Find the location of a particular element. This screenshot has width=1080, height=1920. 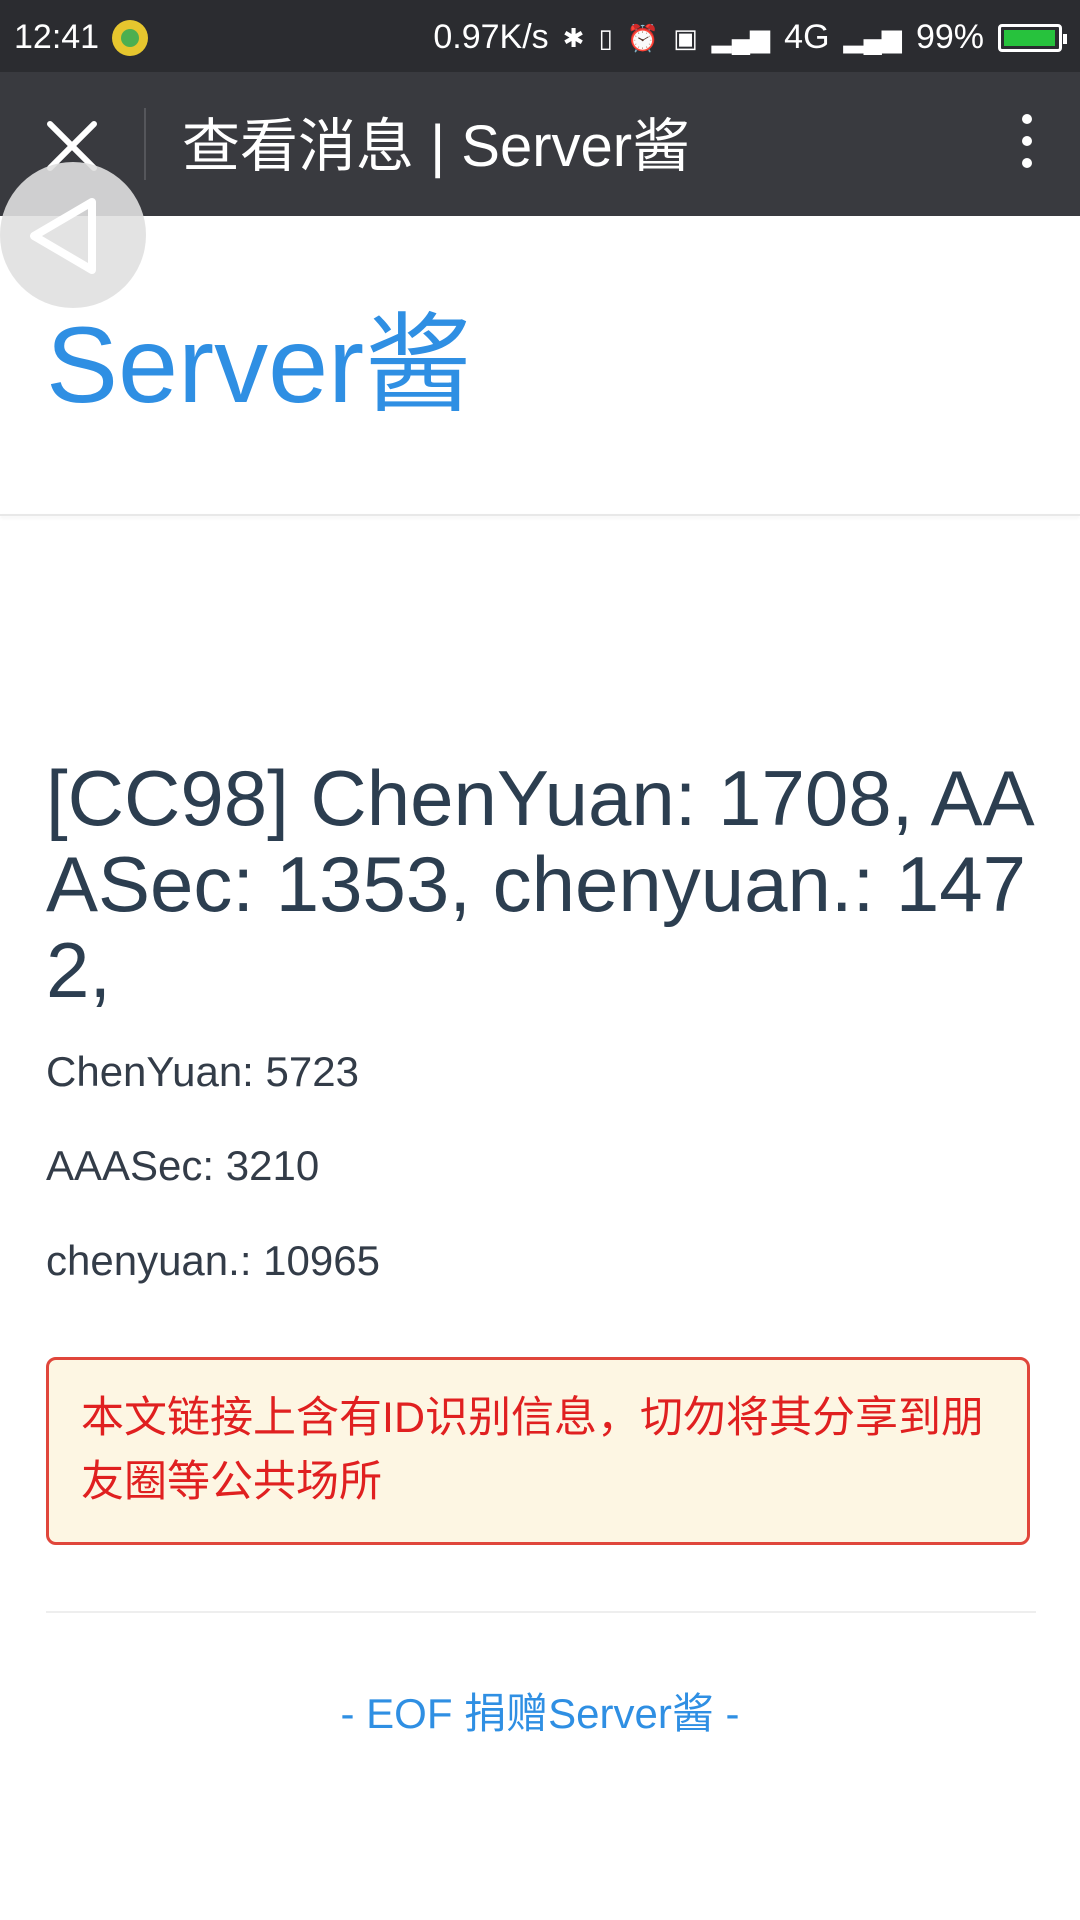

battery-percent: 99% is located at coordinates (949, 37).